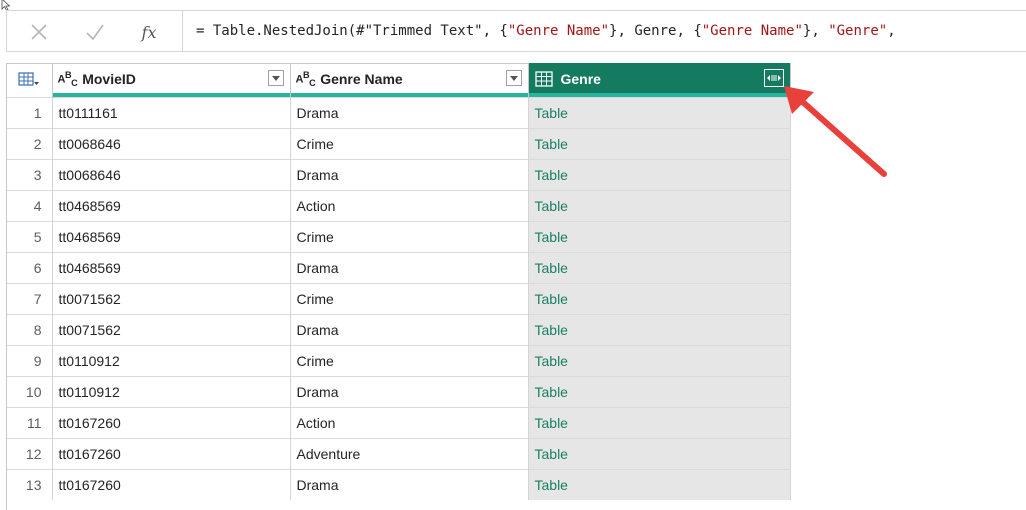 This screenshot has width=1026, height=510. I want to click on table-row: 7 tt0071562 Crime Table, so click(399, 299).